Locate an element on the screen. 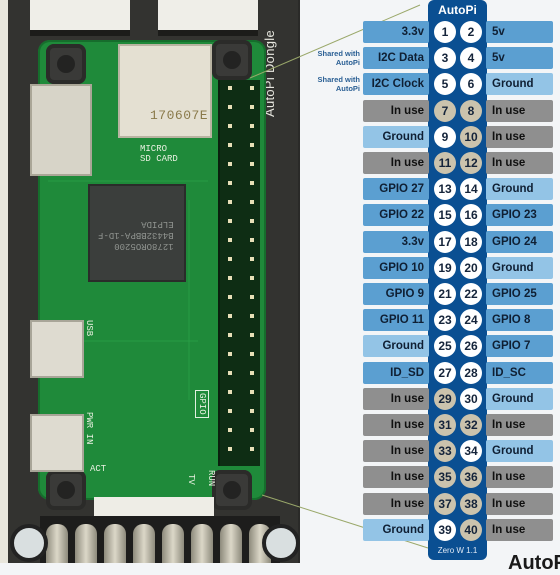 The image size is (560, 575). pin-number: 40 is located at coordinates (471, 530).